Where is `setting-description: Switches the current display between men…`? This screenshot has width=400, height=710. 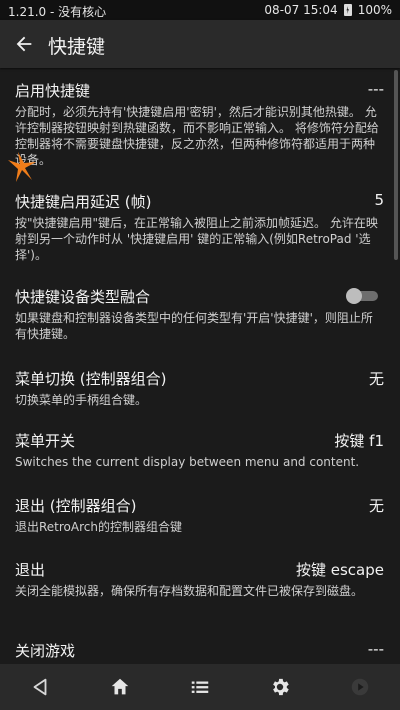
setting-description: Switches the current display between men… is located at coordinates (187, 462).